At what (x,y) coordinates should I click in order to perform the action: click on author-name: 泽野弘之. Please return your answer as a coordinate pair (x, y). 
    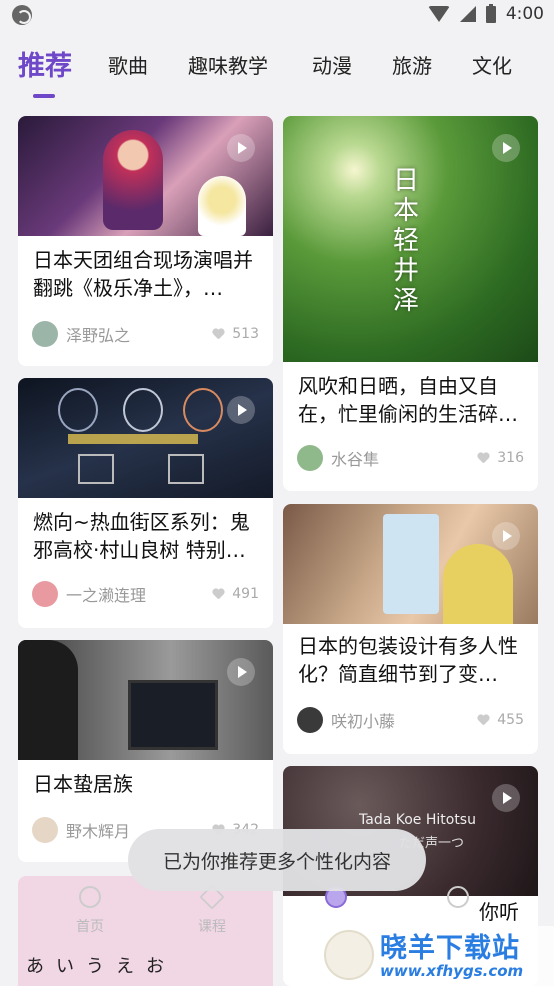
    Looking at the image, I should click on (98, 335).